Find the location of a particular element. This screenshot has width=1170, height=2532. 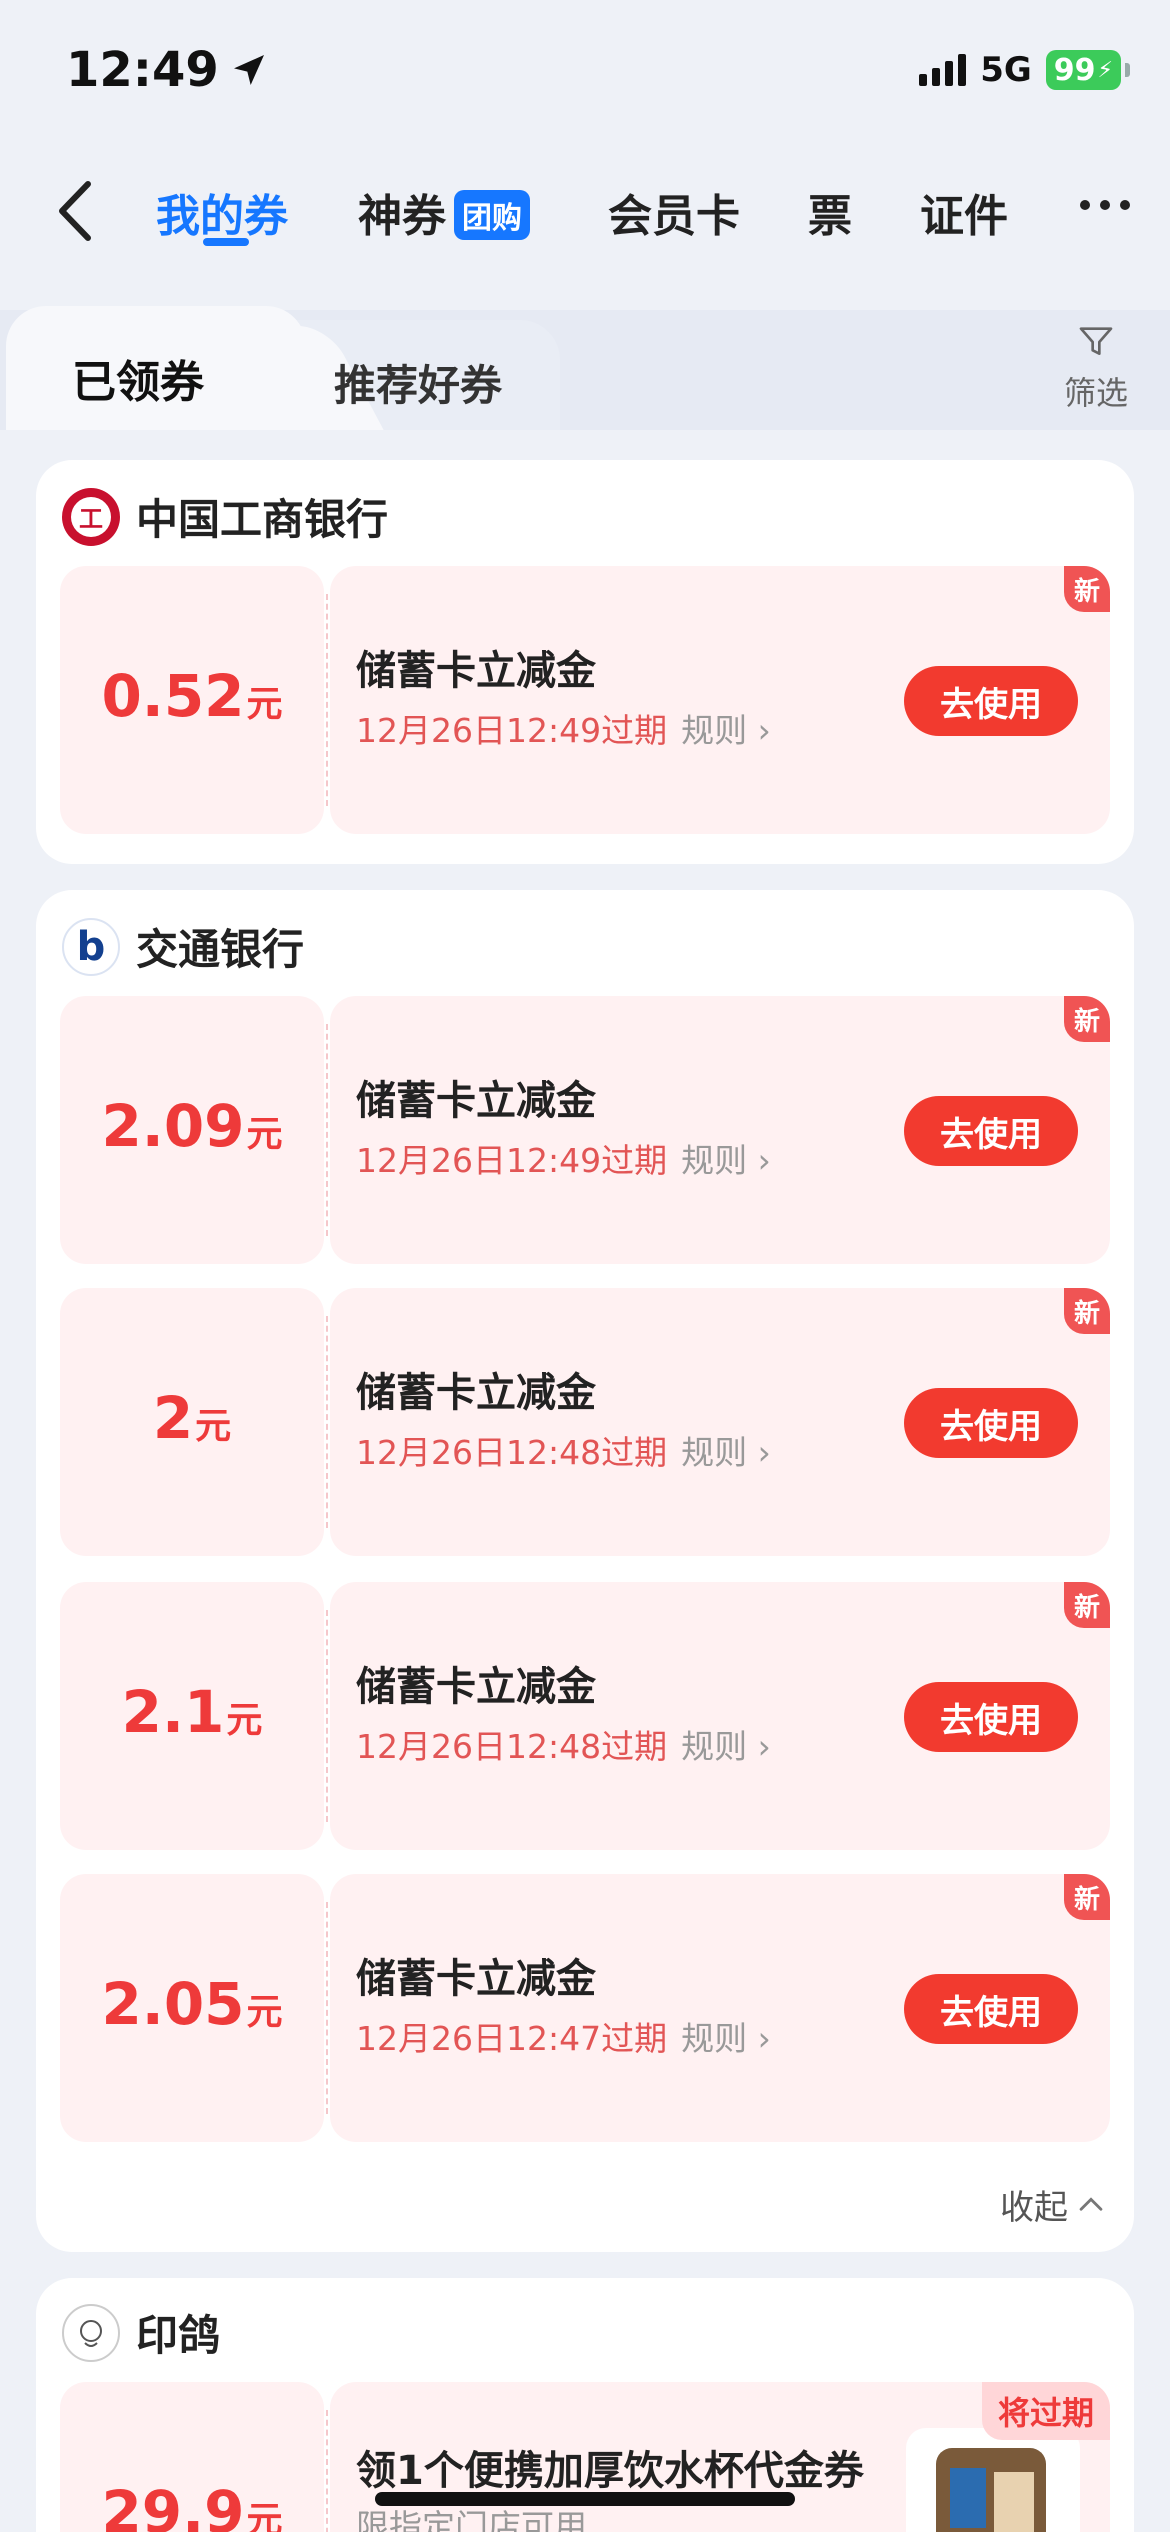

coupon-amount: 2.05 is located at coordinates (173, 2004).